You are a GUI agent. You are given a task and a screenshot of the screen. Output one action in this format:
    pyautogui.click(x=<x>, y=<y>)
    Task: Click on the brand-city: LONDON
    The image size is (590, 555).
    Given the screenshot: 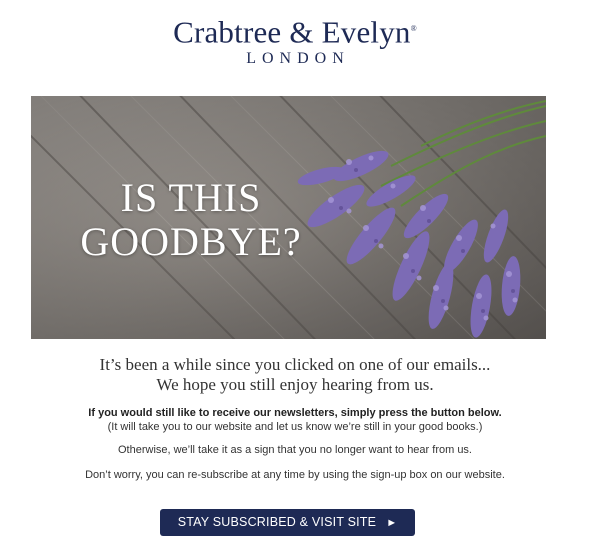 What is the action you would take?
    pyautogui.click(x=298, y=59)
    